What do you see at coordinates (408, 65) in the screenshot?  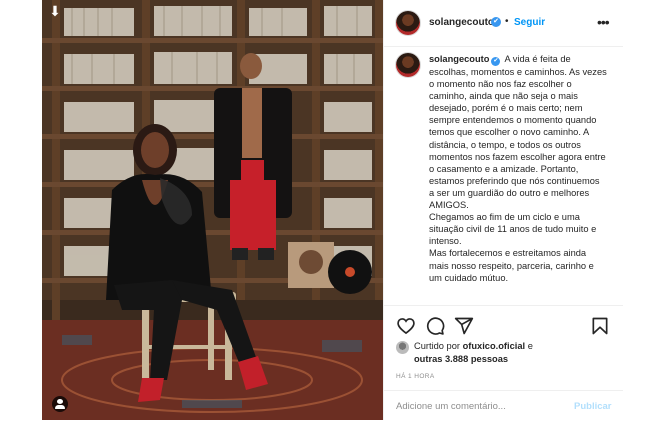 I see `caption-author-avatar` at bounding box center [408, 65].